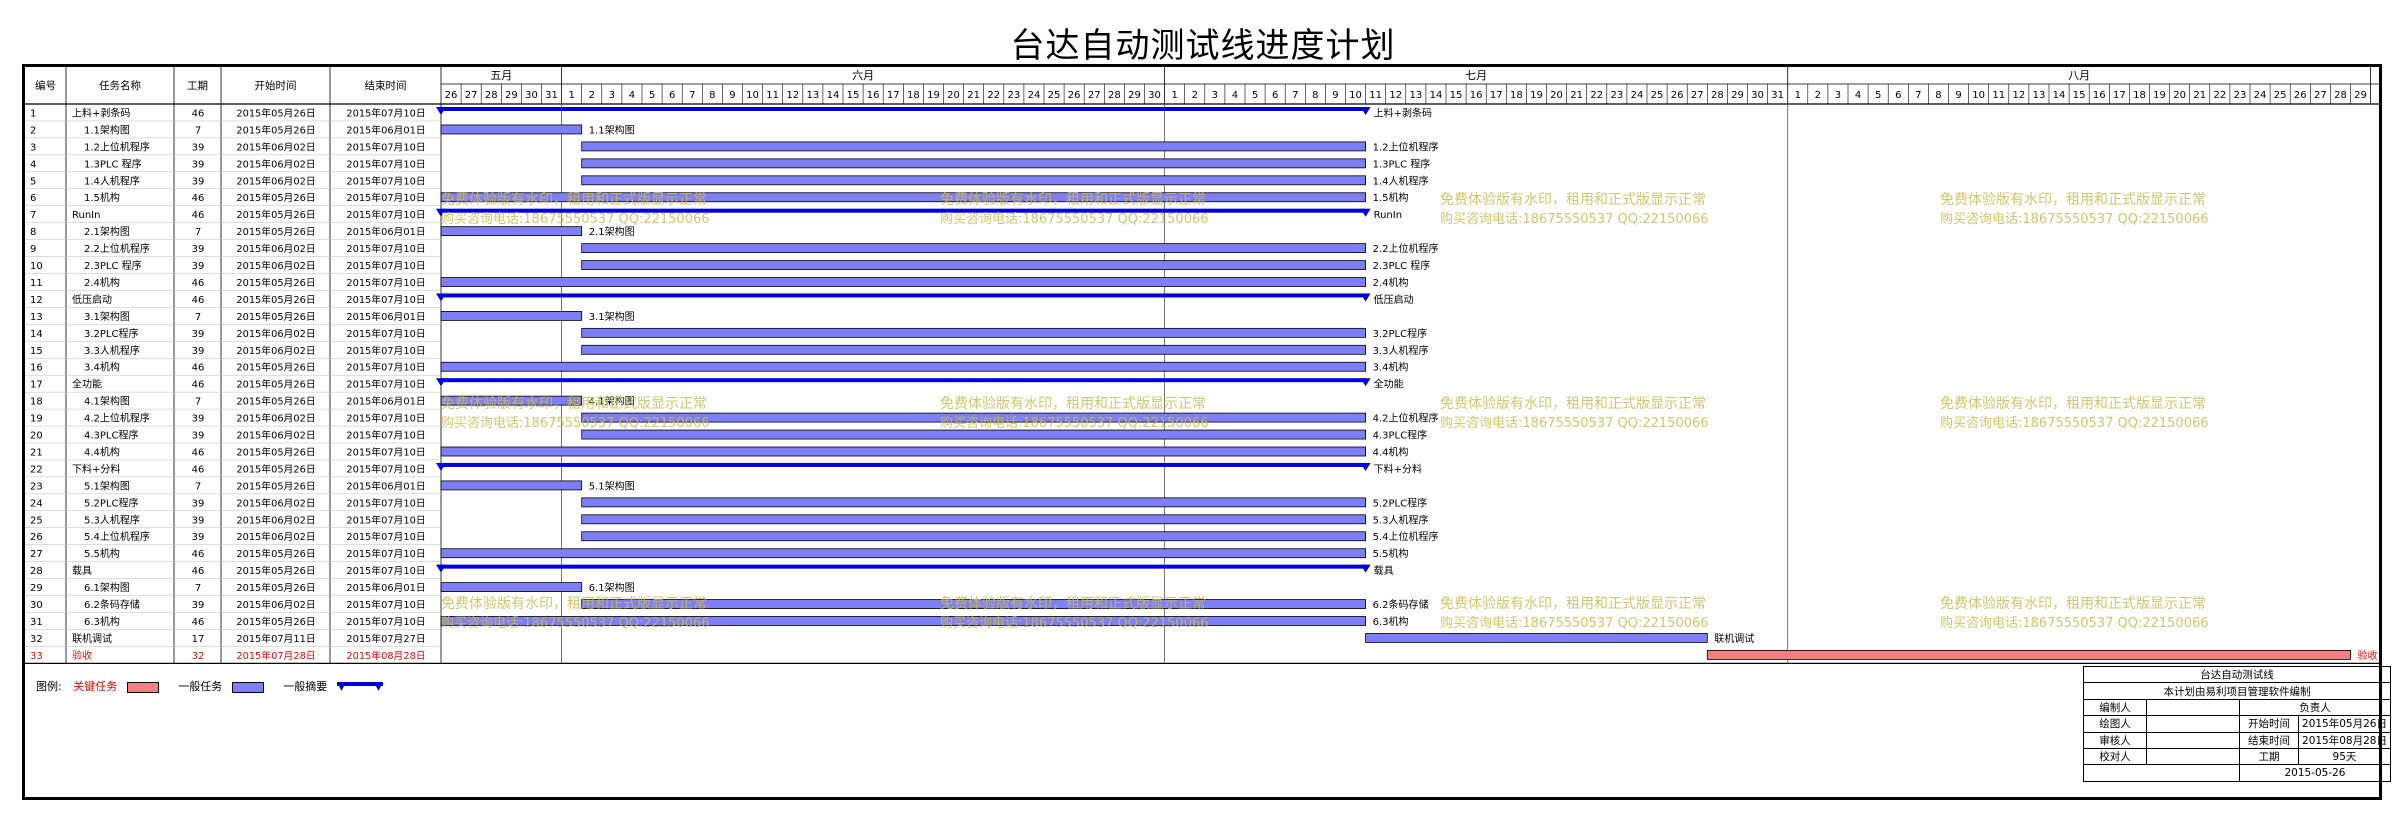 This screenshot has height=820, width=2406. What do you see at coordinates (102, 621) in the screenshot?
I see `task-name: 6.3机构` at bounding box center [102, 621].